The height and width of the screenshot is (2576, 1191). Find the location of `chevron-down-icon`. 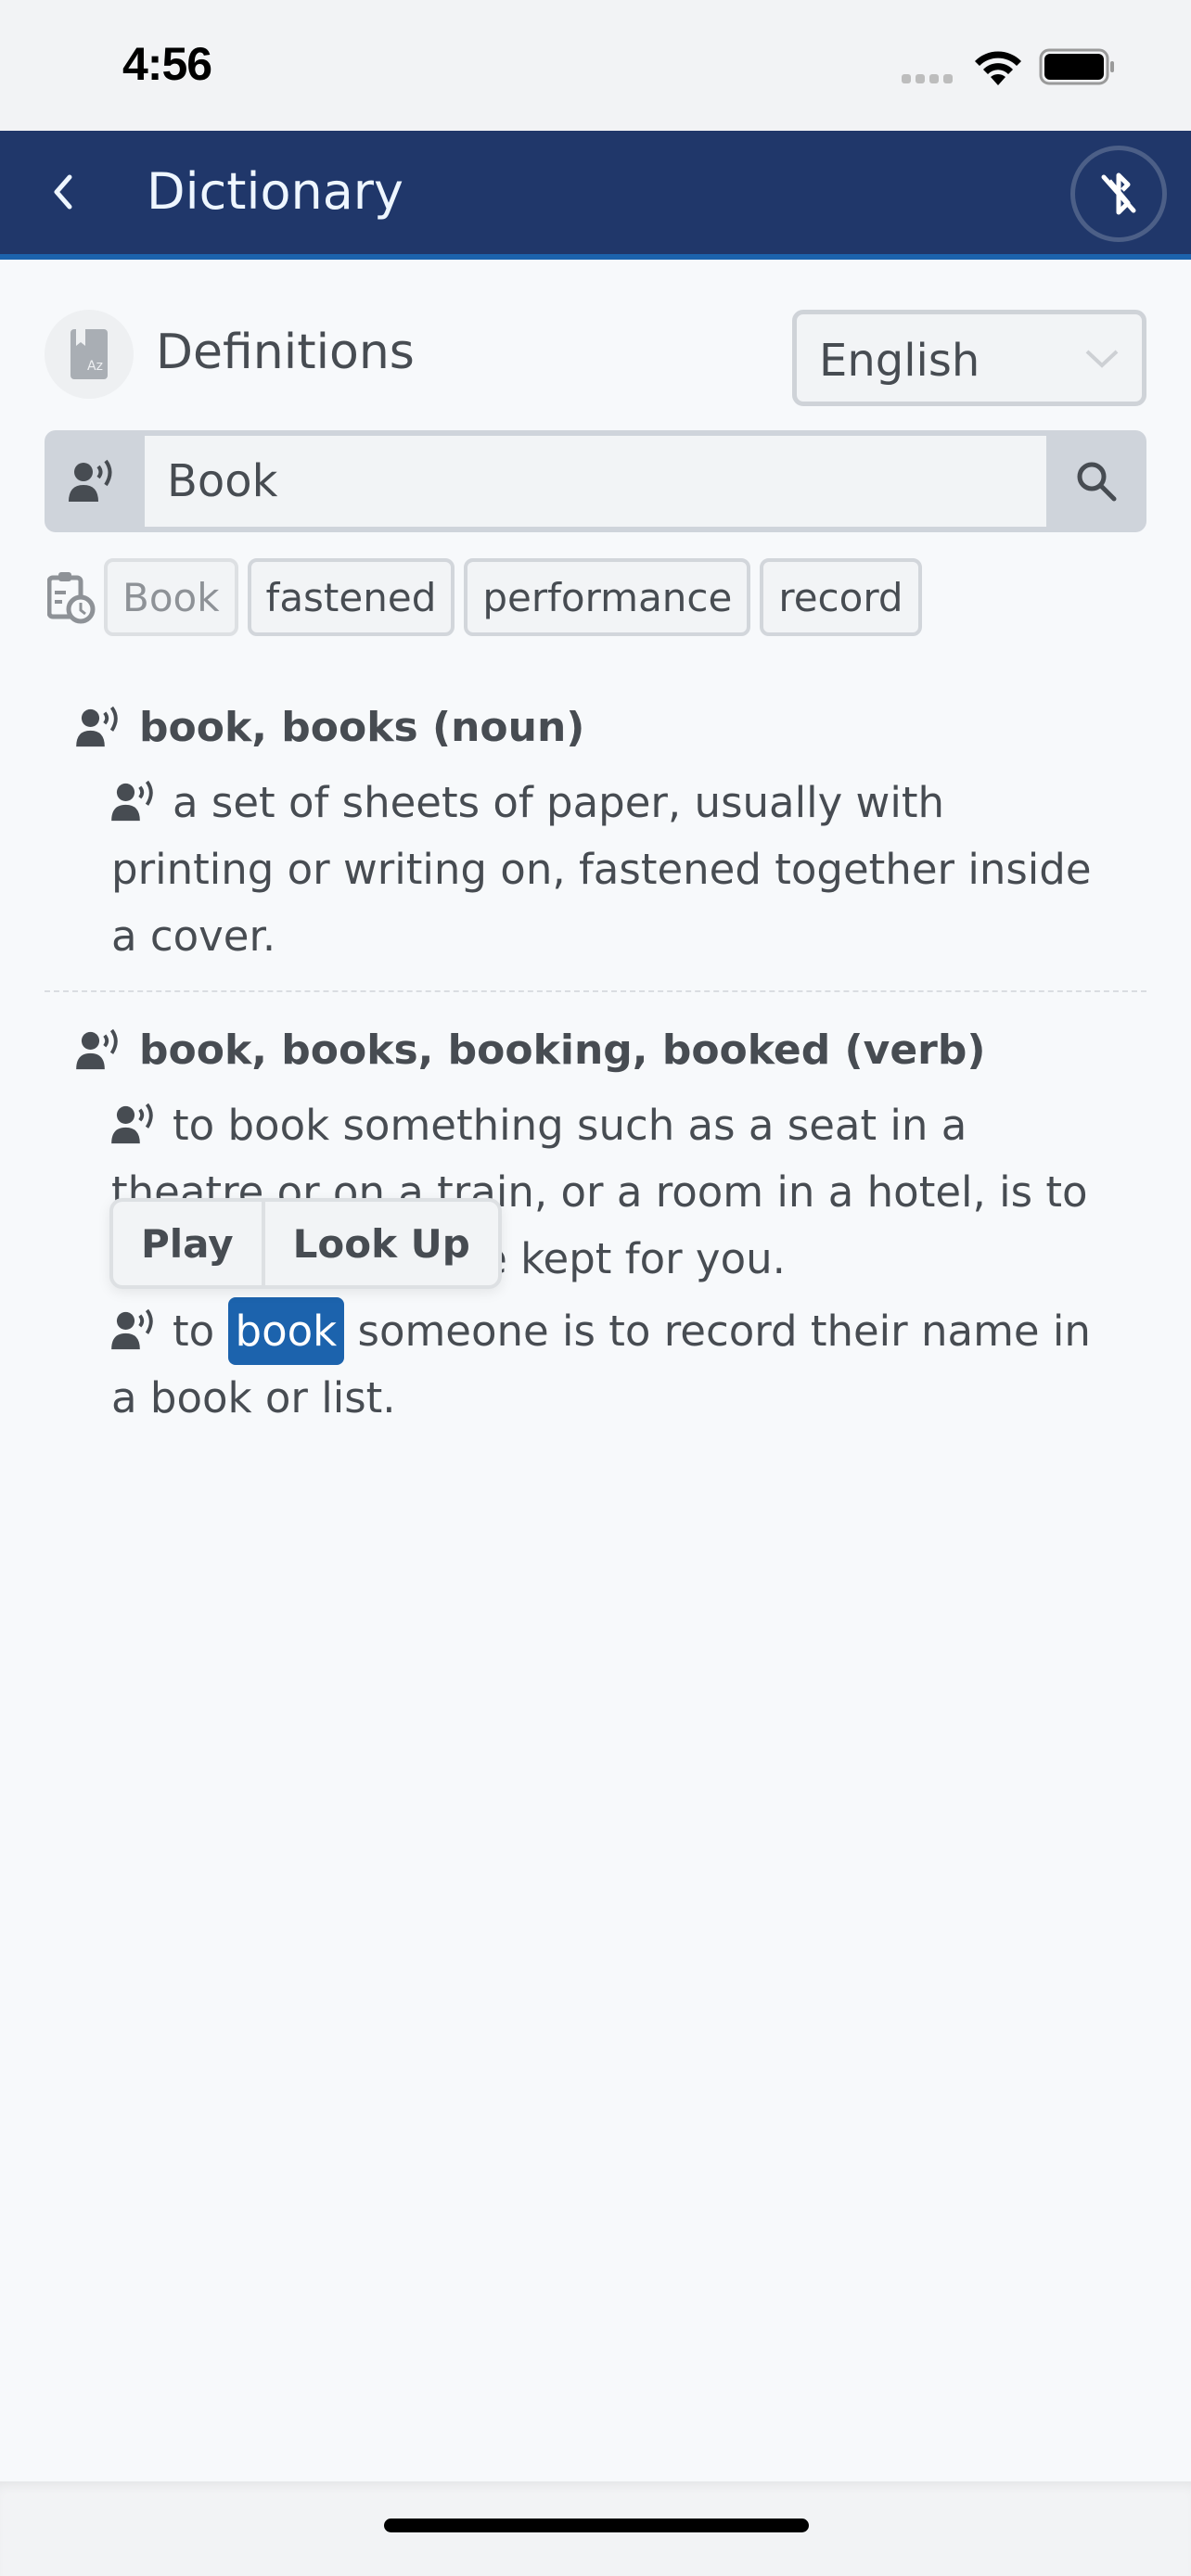

chevron-down-icon is located at coordinates (1102, 359).